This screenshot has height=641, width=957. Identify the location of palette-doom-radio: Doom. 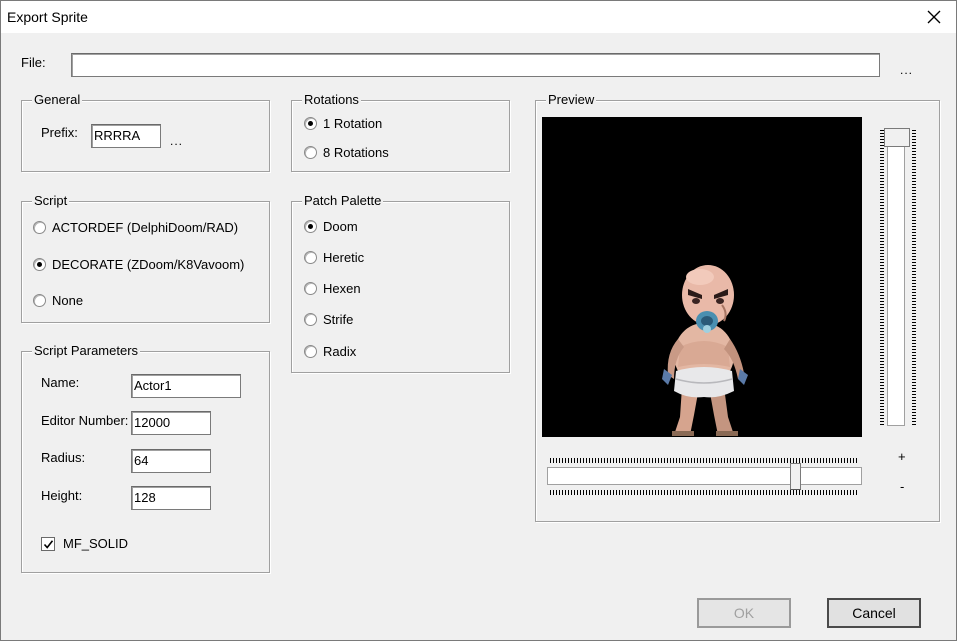
(331, 226).